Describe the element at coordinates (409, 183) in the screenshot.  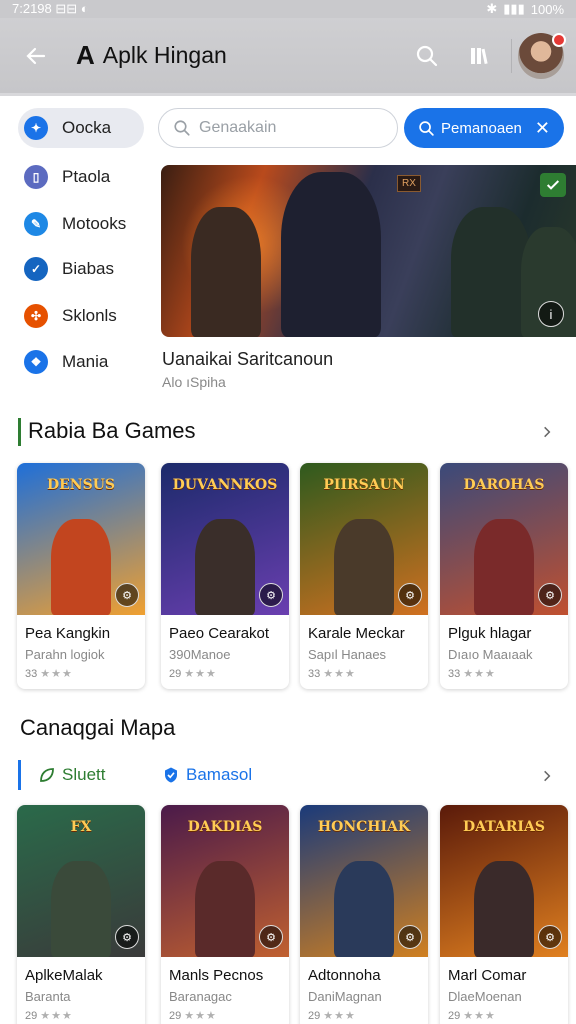
I see `banner-tag: RX` at that location.